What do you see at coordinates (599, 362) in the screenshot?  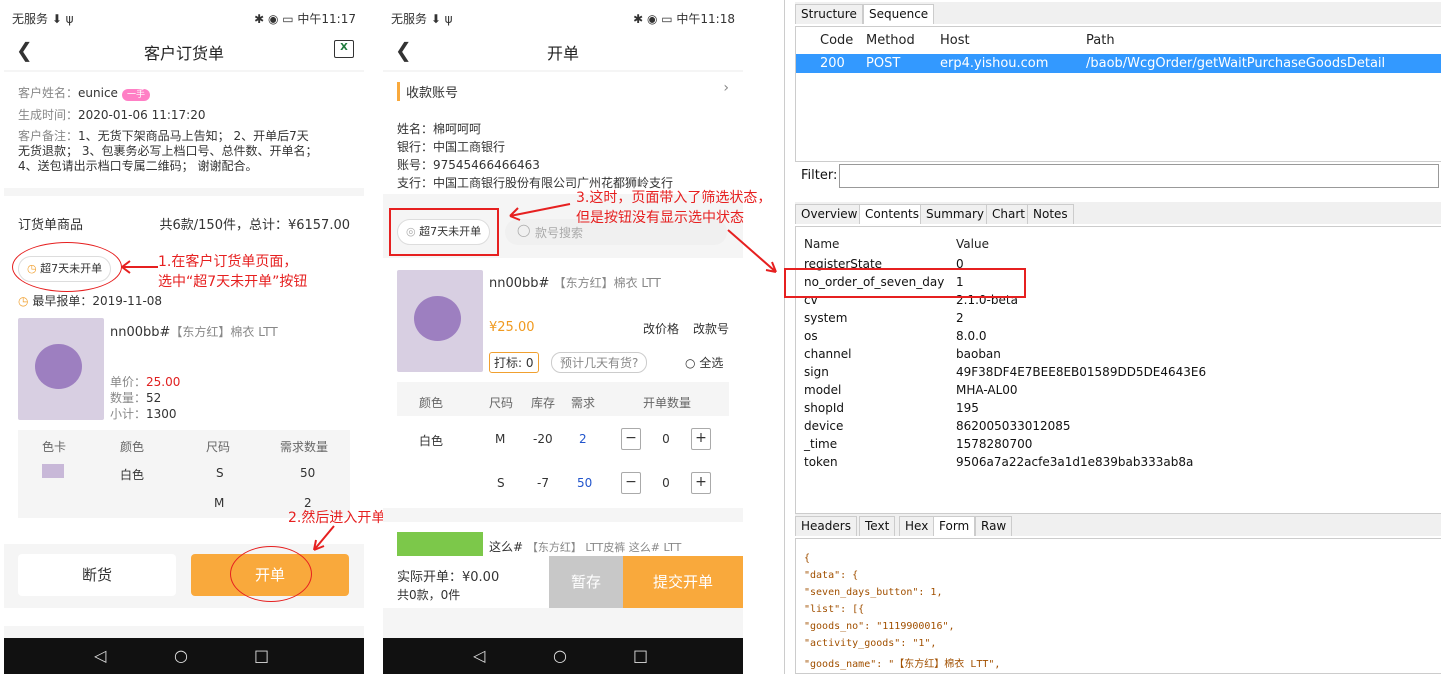 I see `expect-days-button: 预计几天有货?` at bounding box center [599, 362].